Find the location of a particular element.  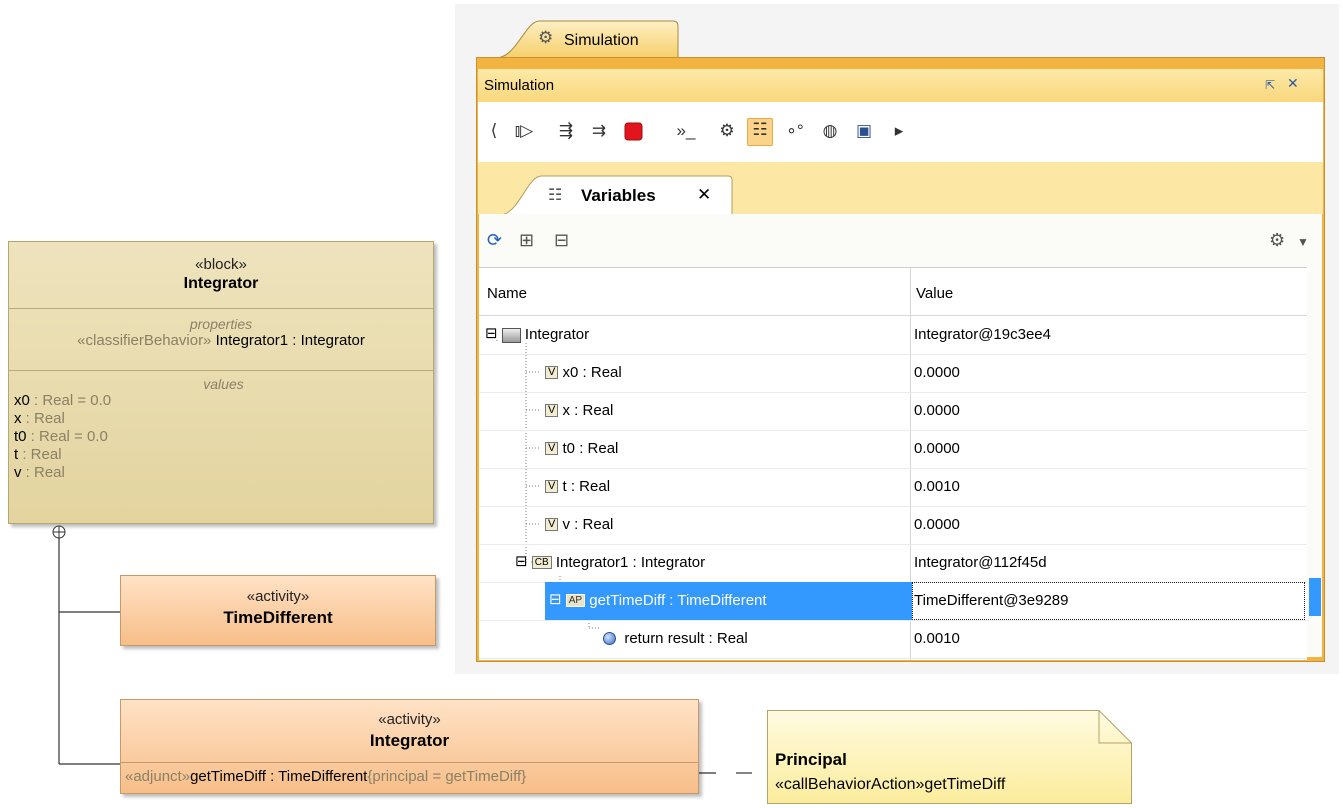

table-row: V x : Real 0.0000 is located at coordinates (893, 411).